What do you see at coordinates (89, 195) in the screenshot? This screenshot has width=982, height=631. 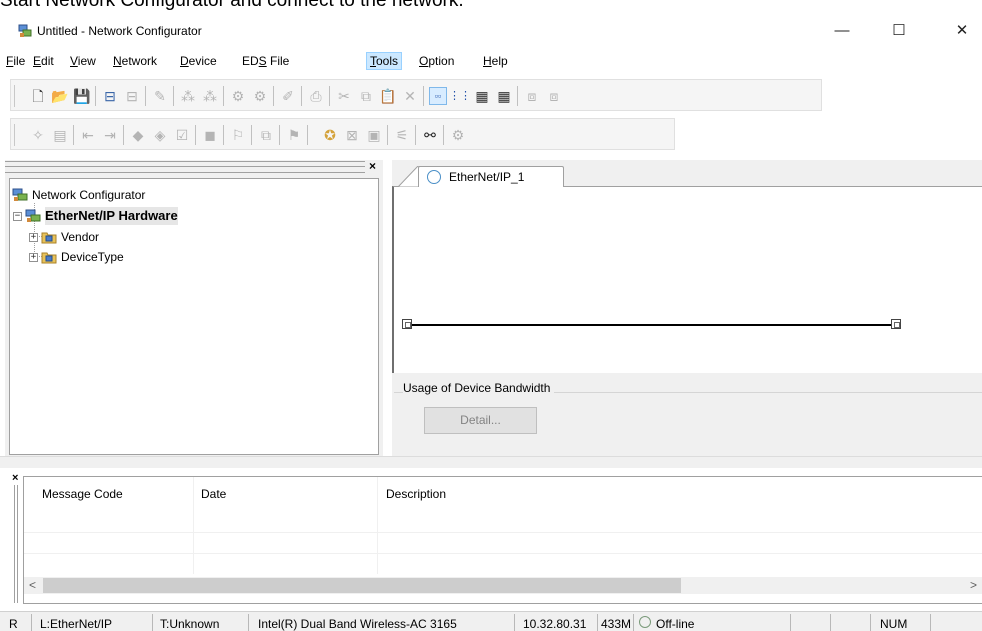 I see `tree-root-label: Network Configurator` at bounding box center [89, 195].